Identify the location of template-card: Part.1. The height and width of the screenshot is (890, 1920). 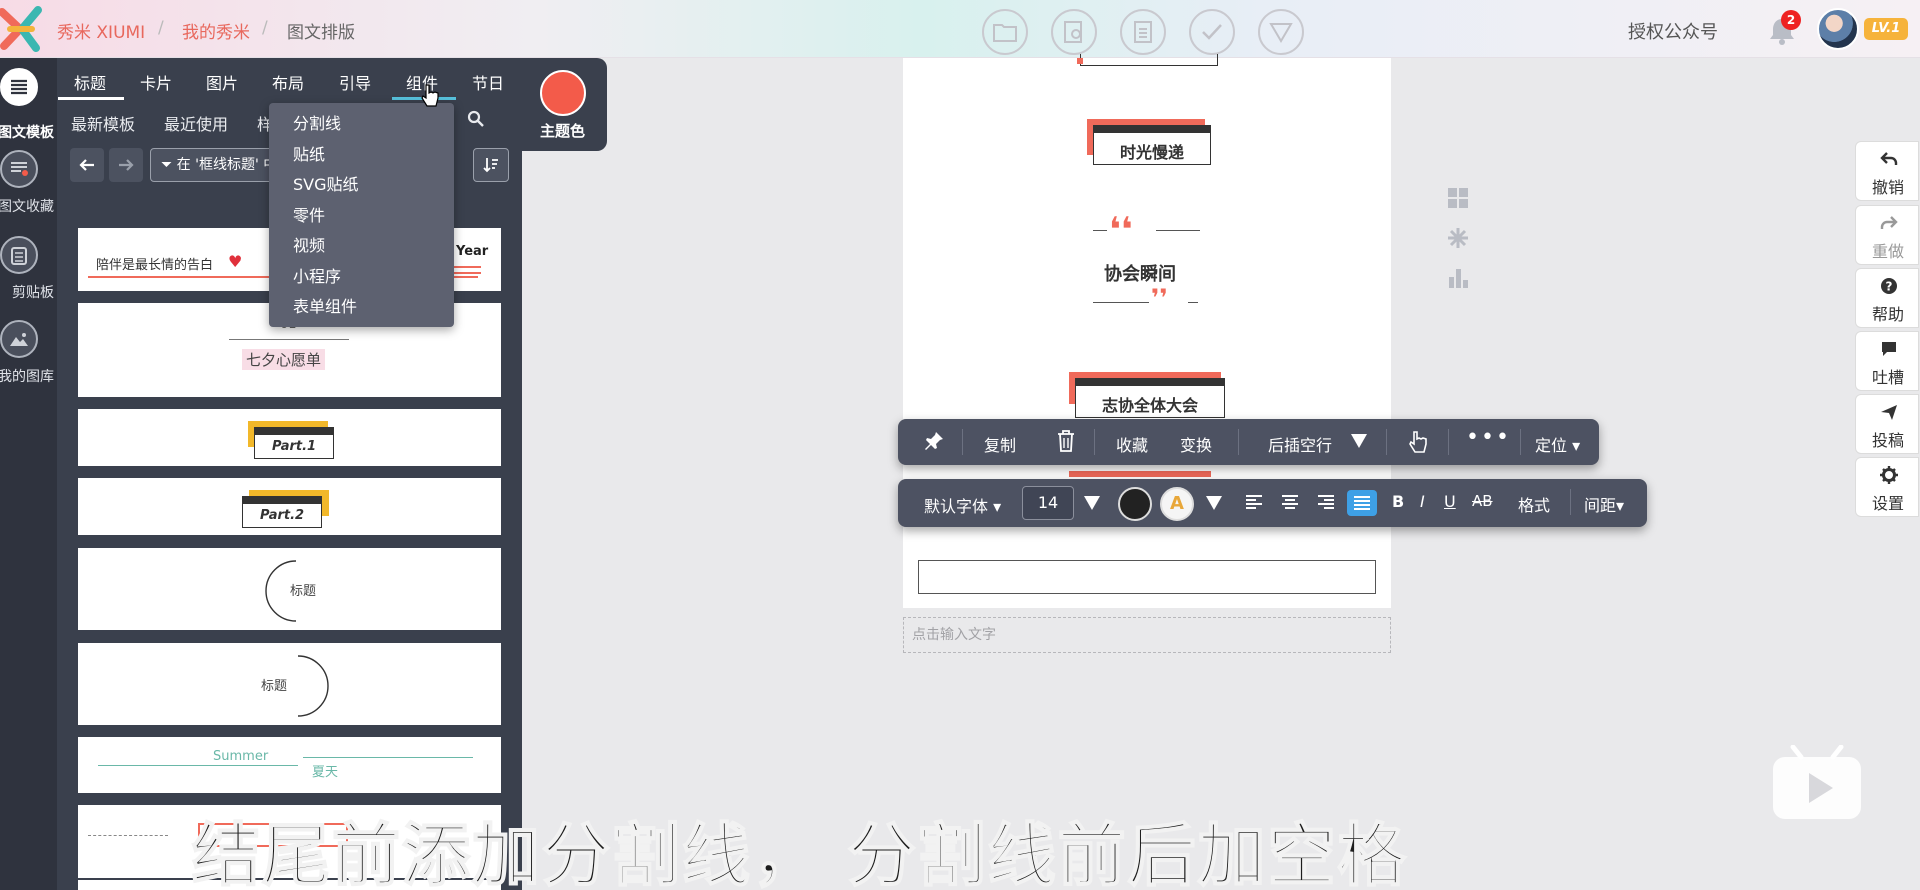
(289, 437).